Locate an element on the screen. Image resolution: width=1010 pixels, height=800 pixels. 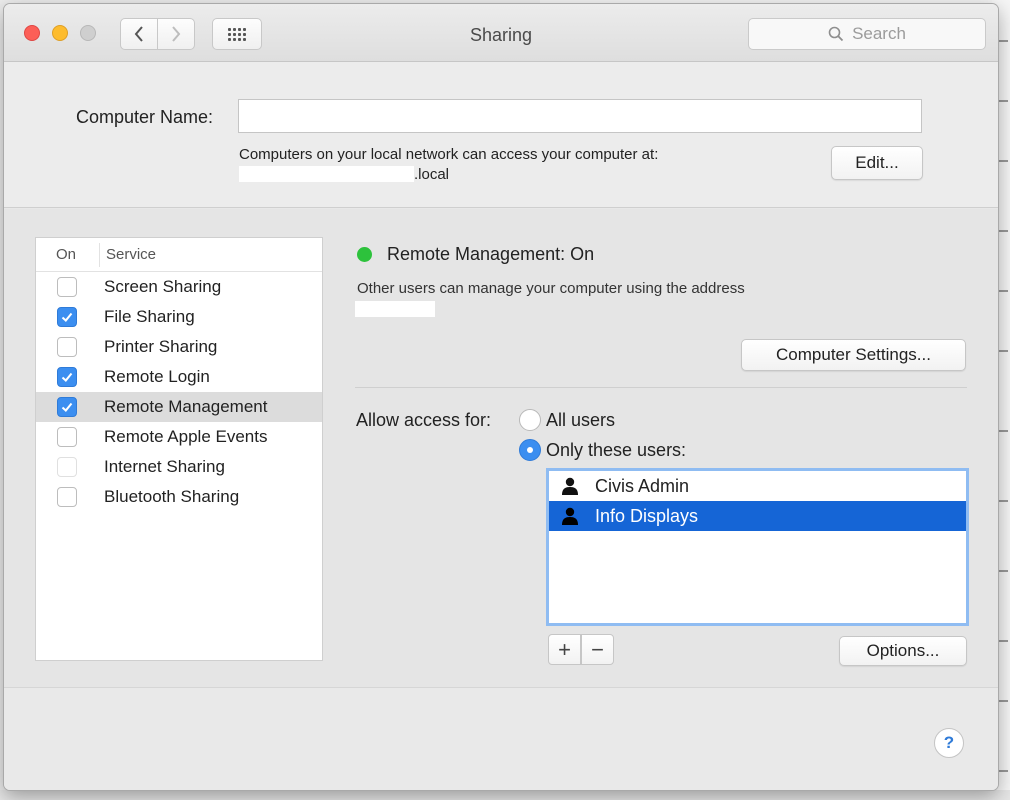
service-row: Remote Login is located at coordinates (179, 377).